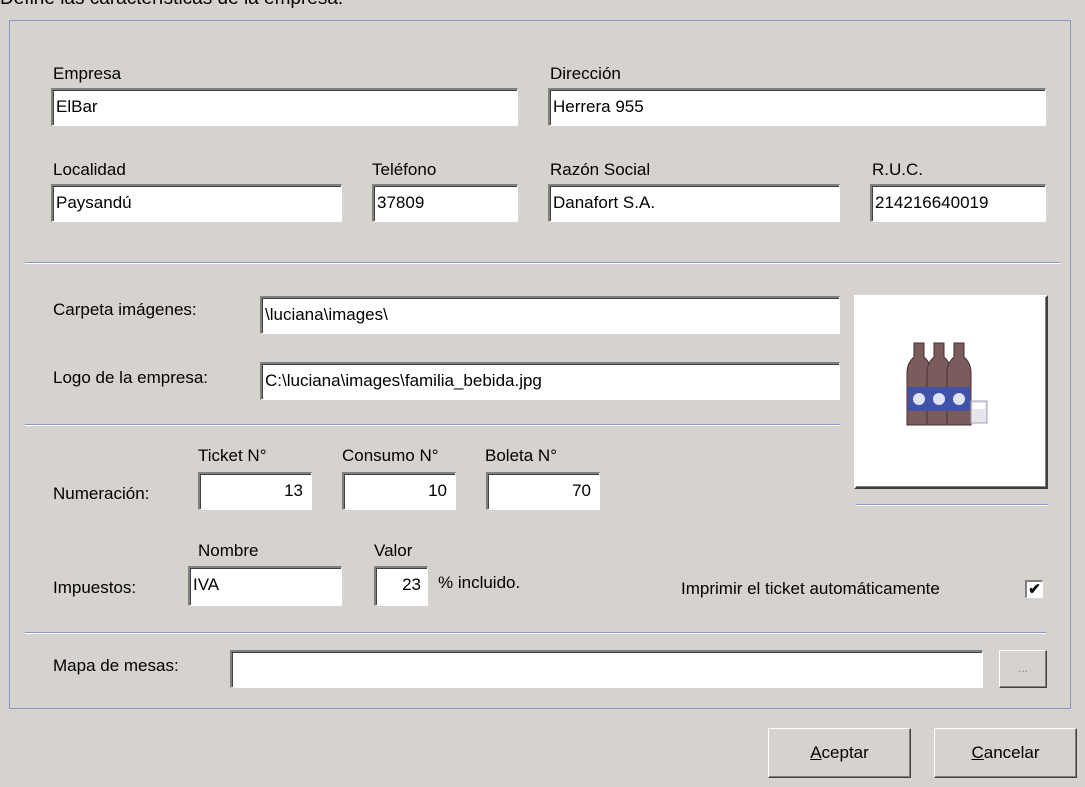 This screenshot has width=1085, height=787. Describe the element at coordinates (95, 587) in the screenshot. I see `impuestos-label: Impuestos:` at that location.